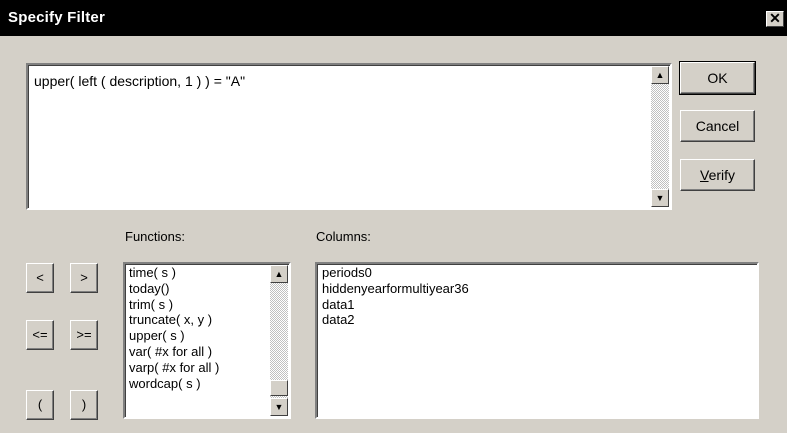  Describe the element at coordinates (84, 278) in the screenshot. I see `greater-than-button: >` at that location.